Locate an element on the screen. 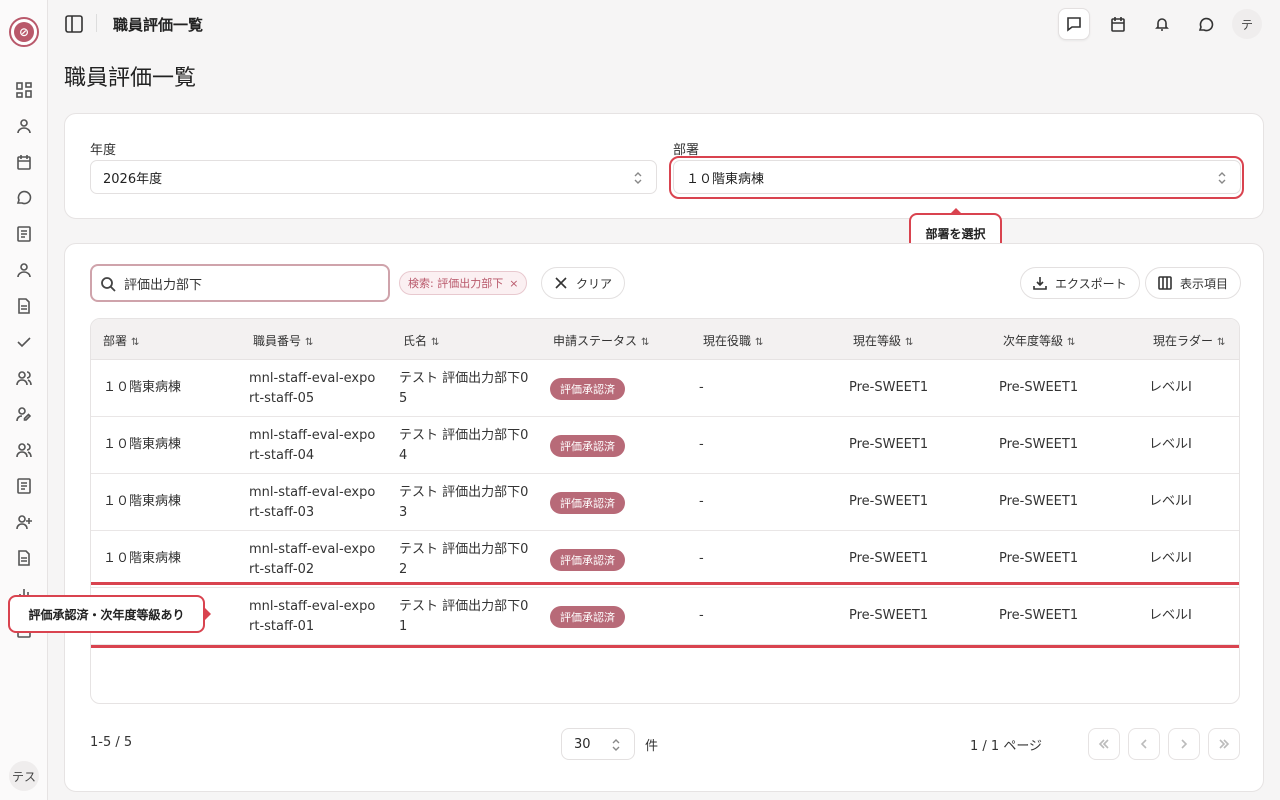  cell-name: テスト 評価出力部下0 2 is located at coordinates (464, 559).